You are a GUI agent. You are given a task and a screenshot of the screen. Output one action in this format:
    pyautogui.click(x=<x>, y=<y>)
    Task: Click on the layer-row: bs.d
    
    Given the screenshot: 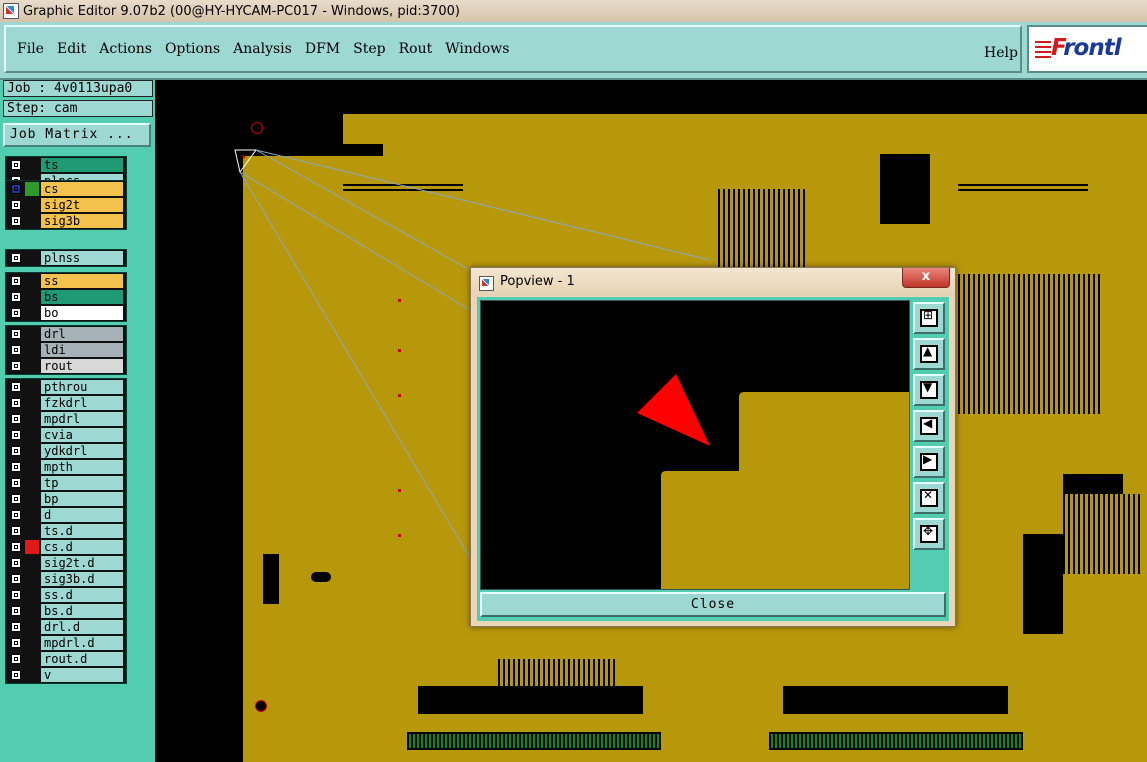 What is the action you would take?
    pyautogui.click(x=66, y=611)
    